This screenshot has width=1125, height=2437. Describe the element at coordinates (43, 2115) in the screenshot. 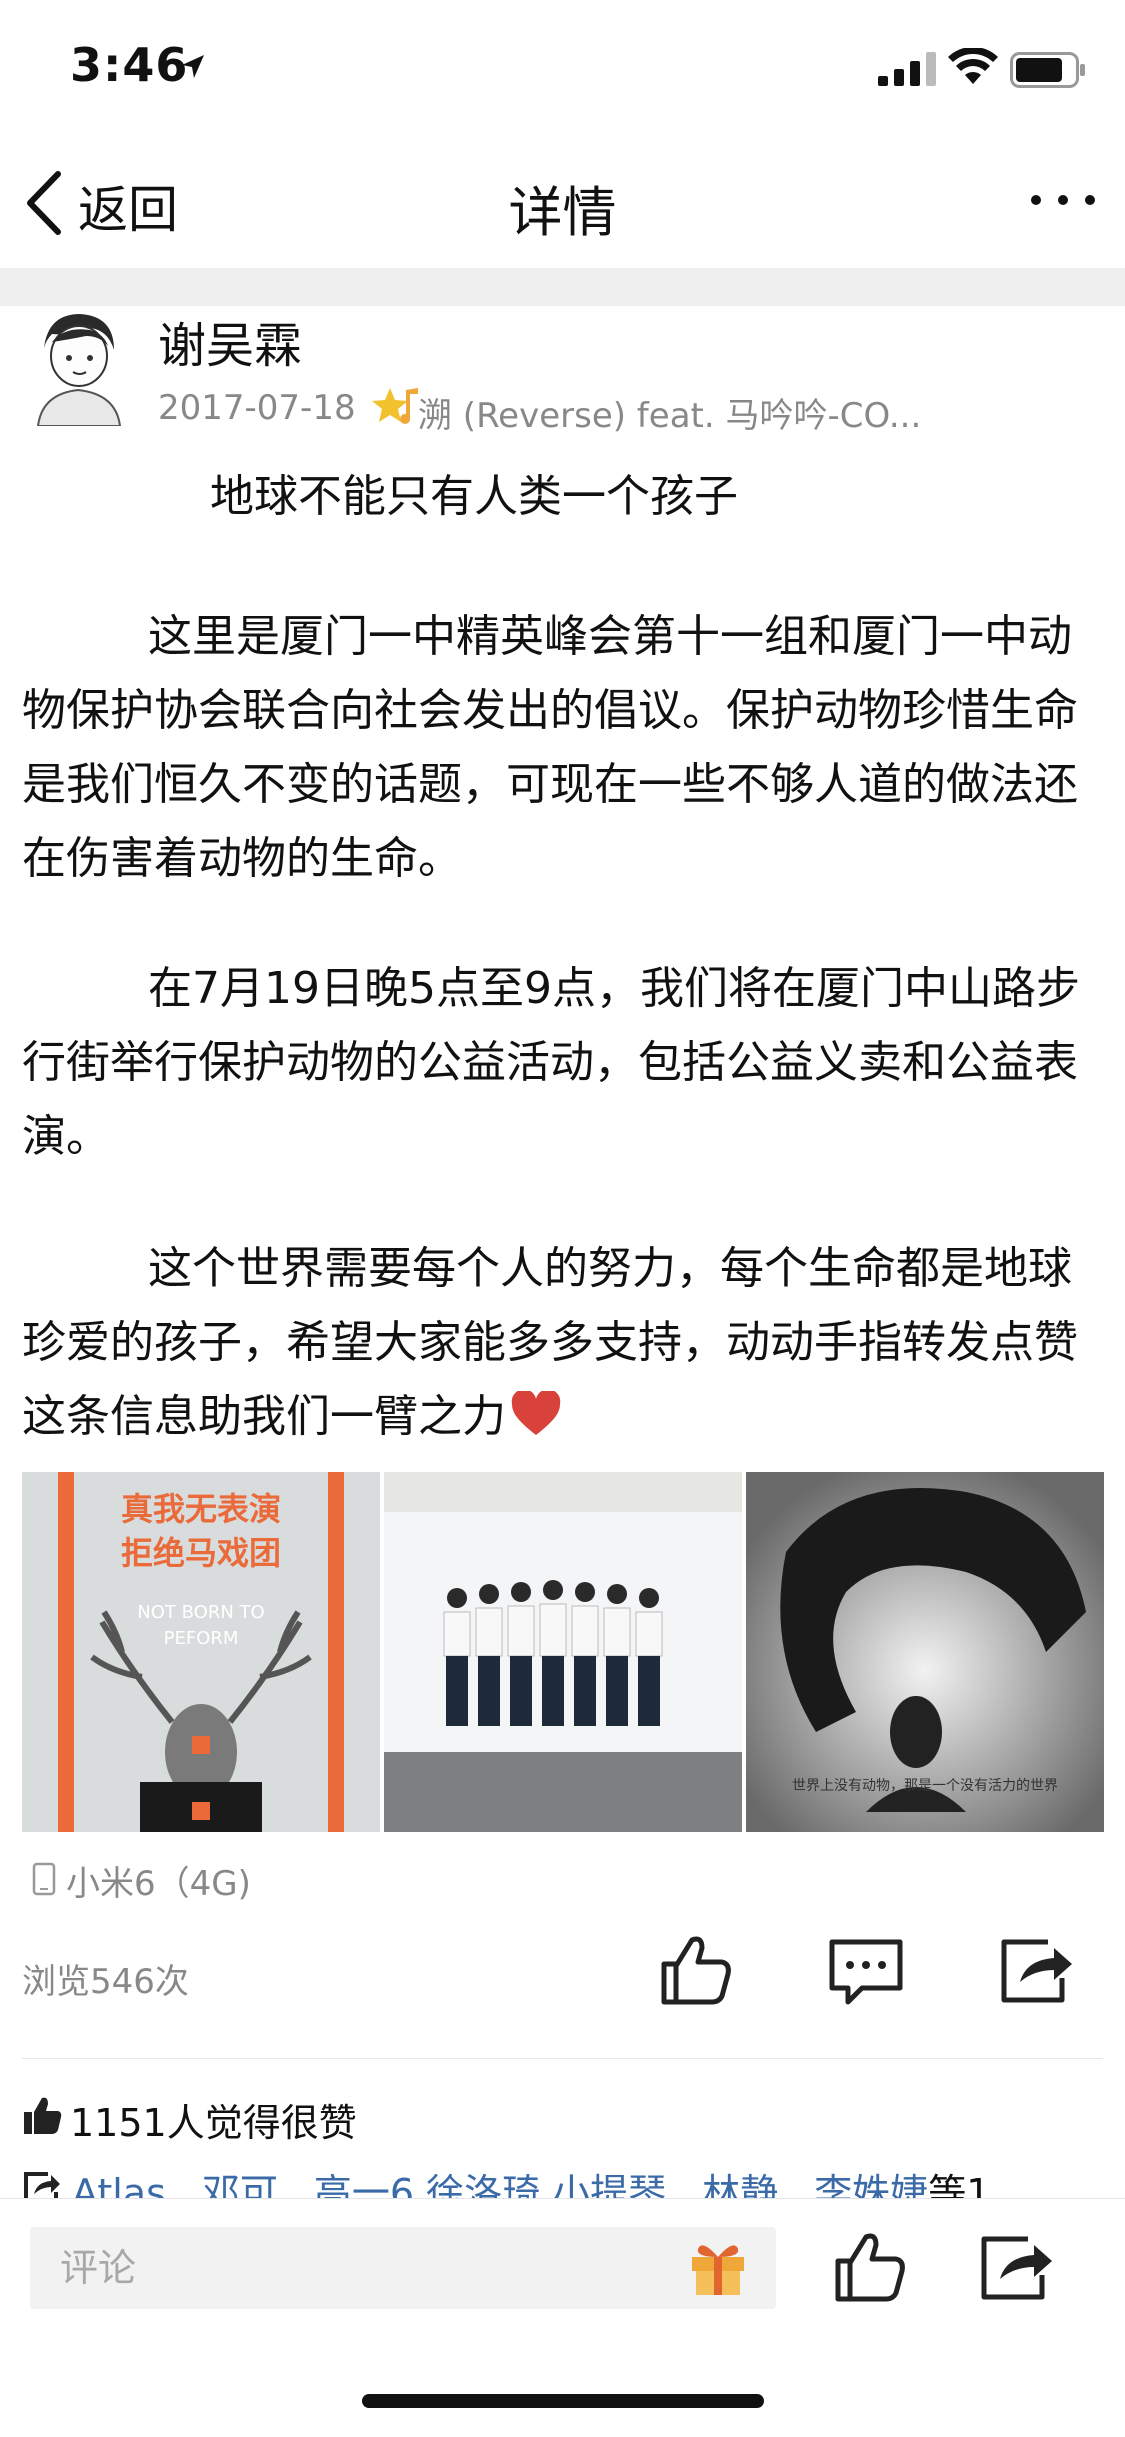

I see `thumbs-up-filled-icon` at that location.